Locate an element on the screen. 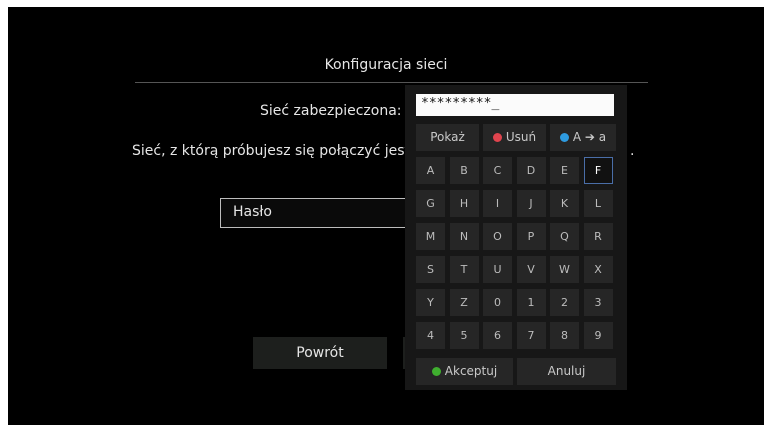  key-q: Q is located at coordinates (564, 236).